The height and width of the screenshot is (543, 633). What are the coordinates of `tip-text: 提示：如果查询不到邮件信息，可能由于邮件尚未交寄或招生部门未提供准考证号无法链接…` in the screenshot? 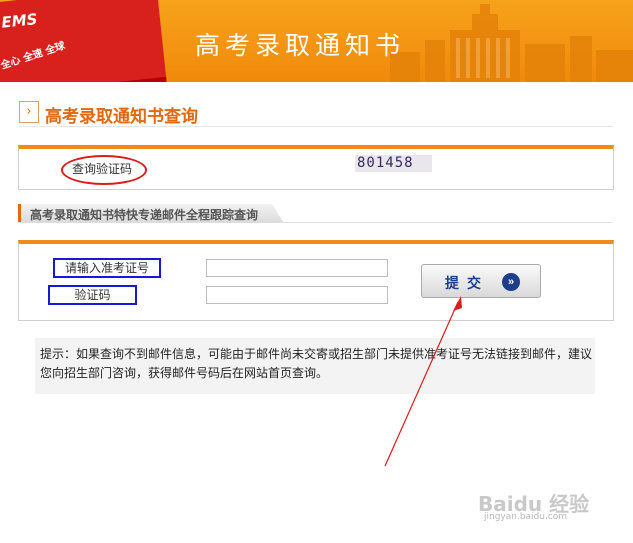 It's located at (316, 363).